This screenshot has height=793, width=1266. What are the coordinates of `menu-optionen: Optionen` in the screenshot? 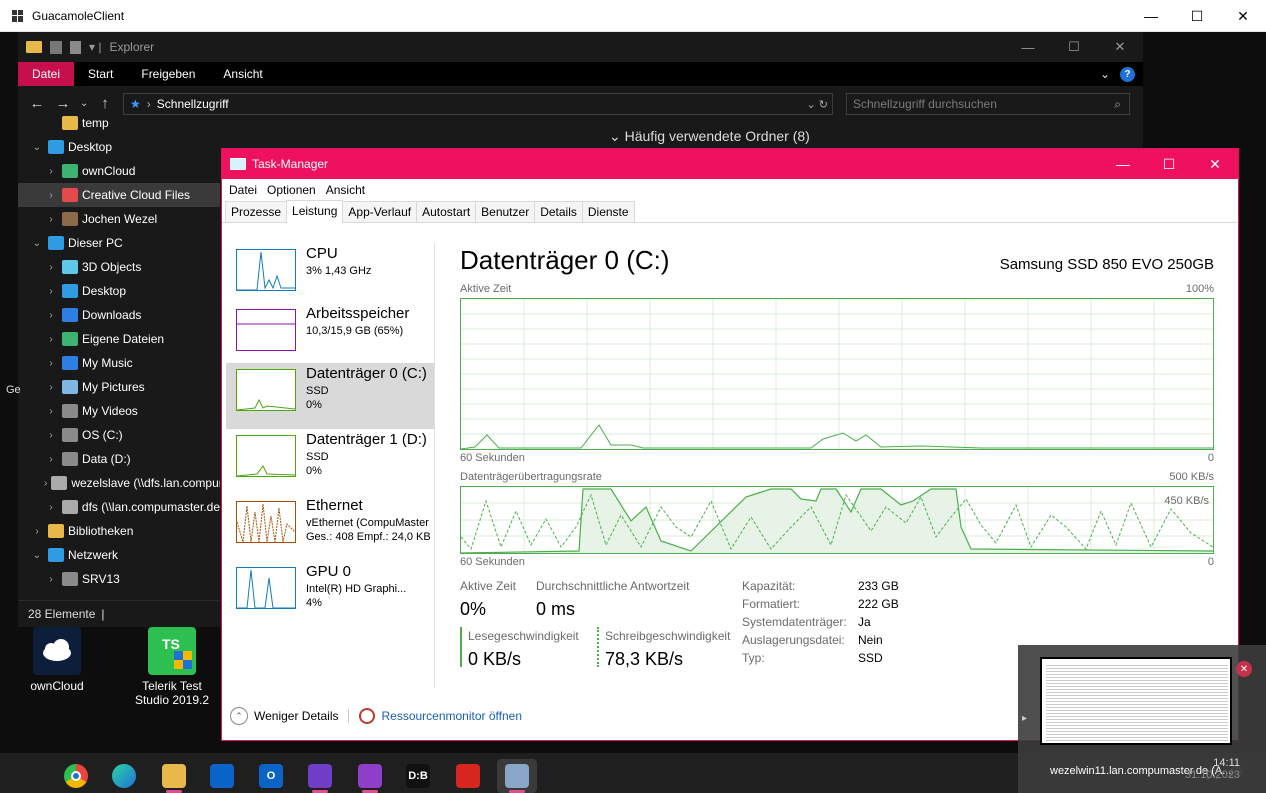 It's located at (291, 190).